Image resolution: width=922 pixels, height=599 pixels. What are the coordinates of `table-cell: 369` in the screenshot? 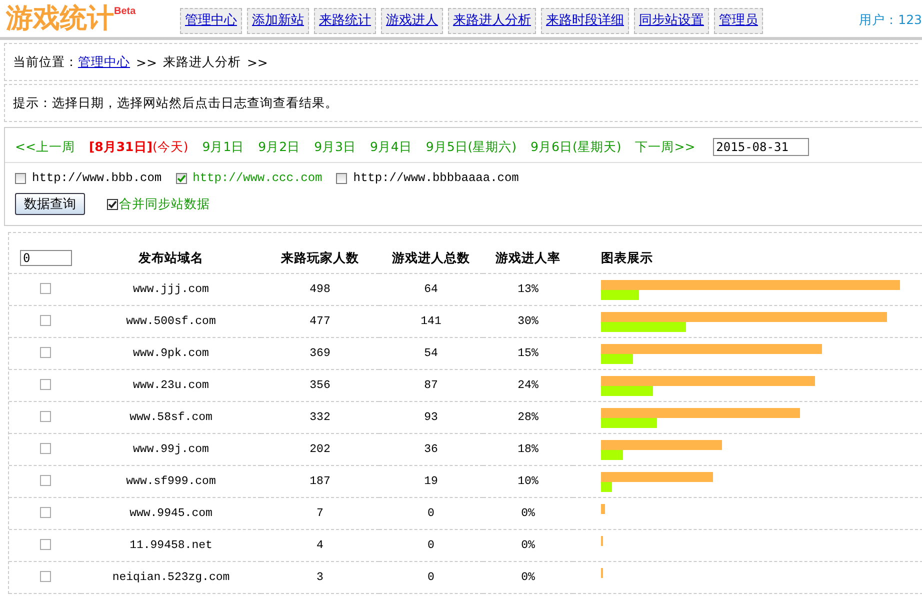 It's located at (320, 353).